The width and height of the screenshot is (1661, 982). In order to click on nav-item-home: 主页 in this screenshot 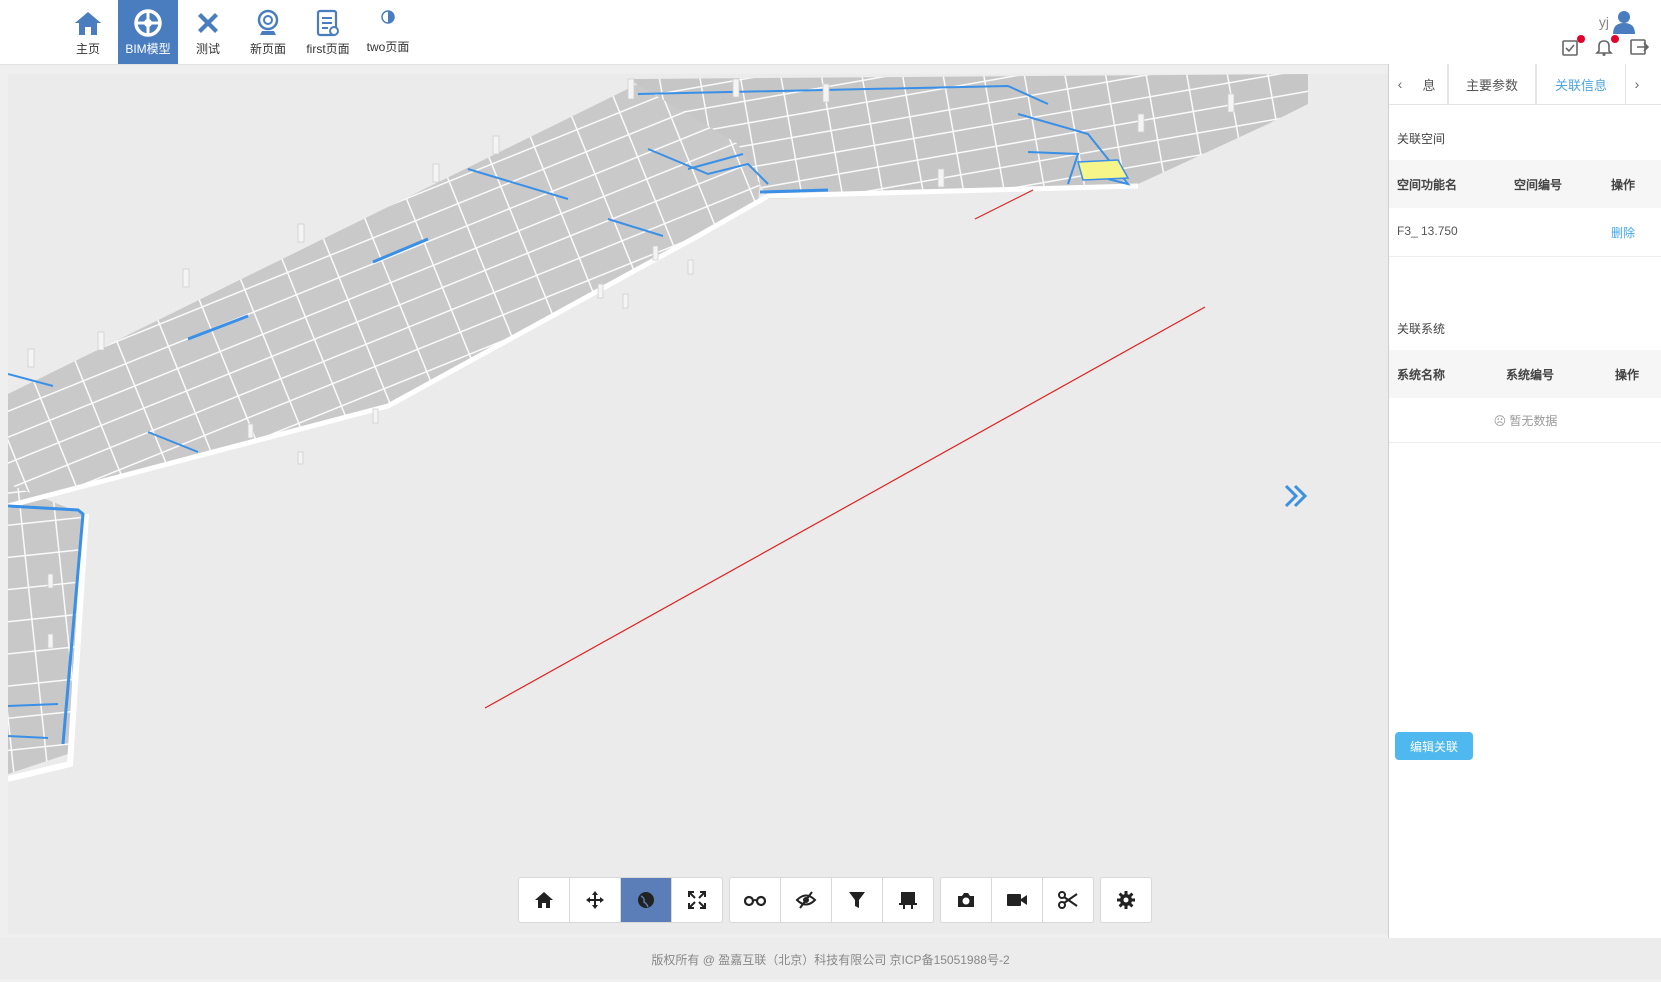, I will do `click(88, 32)`.